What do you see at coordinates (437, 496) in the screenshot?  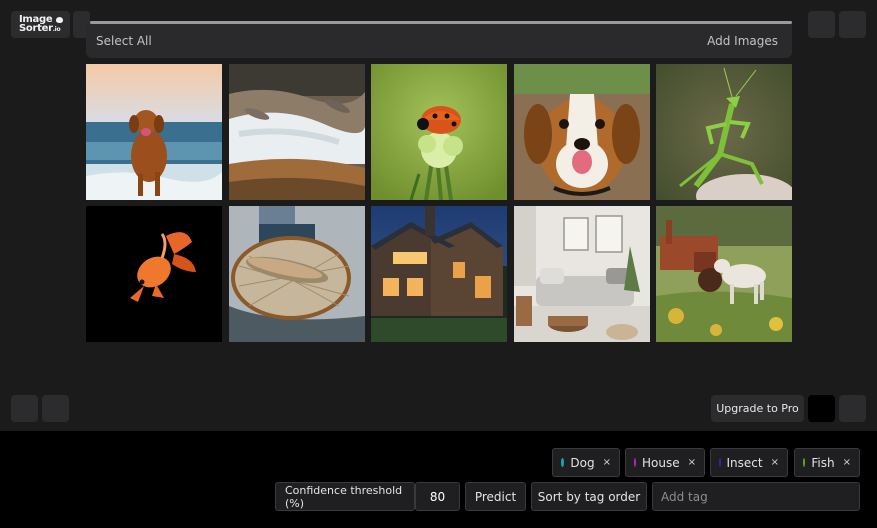 I see `confidence-threshold-input: 80` at bounding box center [437, 496].